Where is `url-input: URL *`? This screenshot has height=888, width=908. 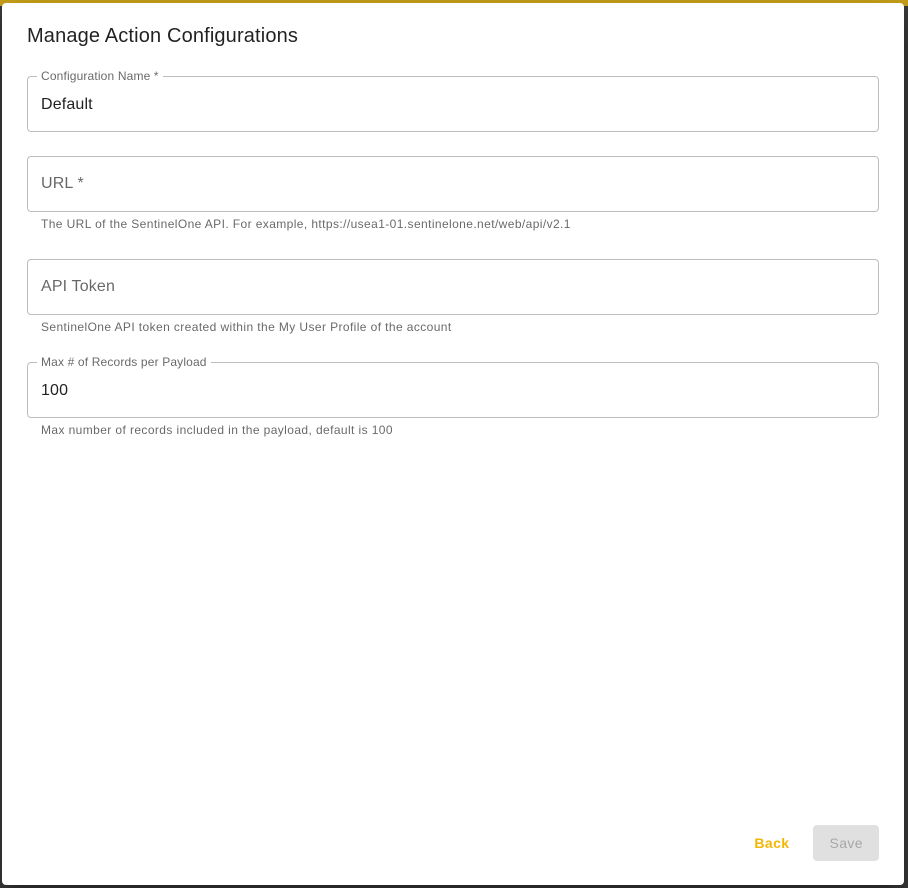
url-input: URL * is located at coordinates (453, 184).